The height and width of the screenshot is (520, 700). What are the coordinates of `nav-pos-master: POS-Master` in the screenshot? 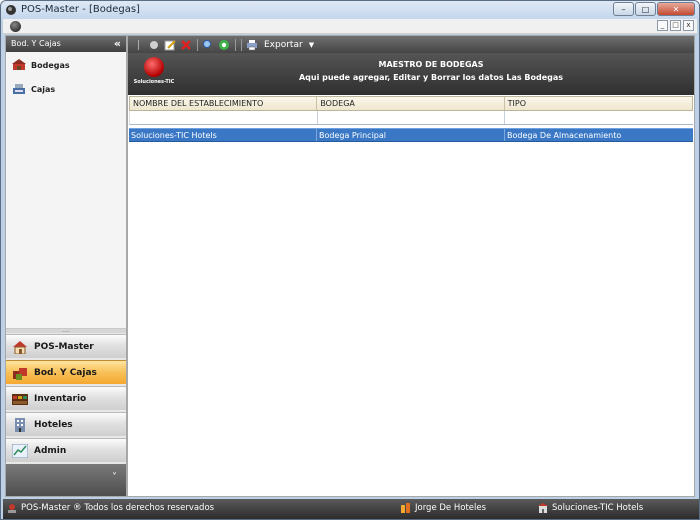 It's located at (66, 346).